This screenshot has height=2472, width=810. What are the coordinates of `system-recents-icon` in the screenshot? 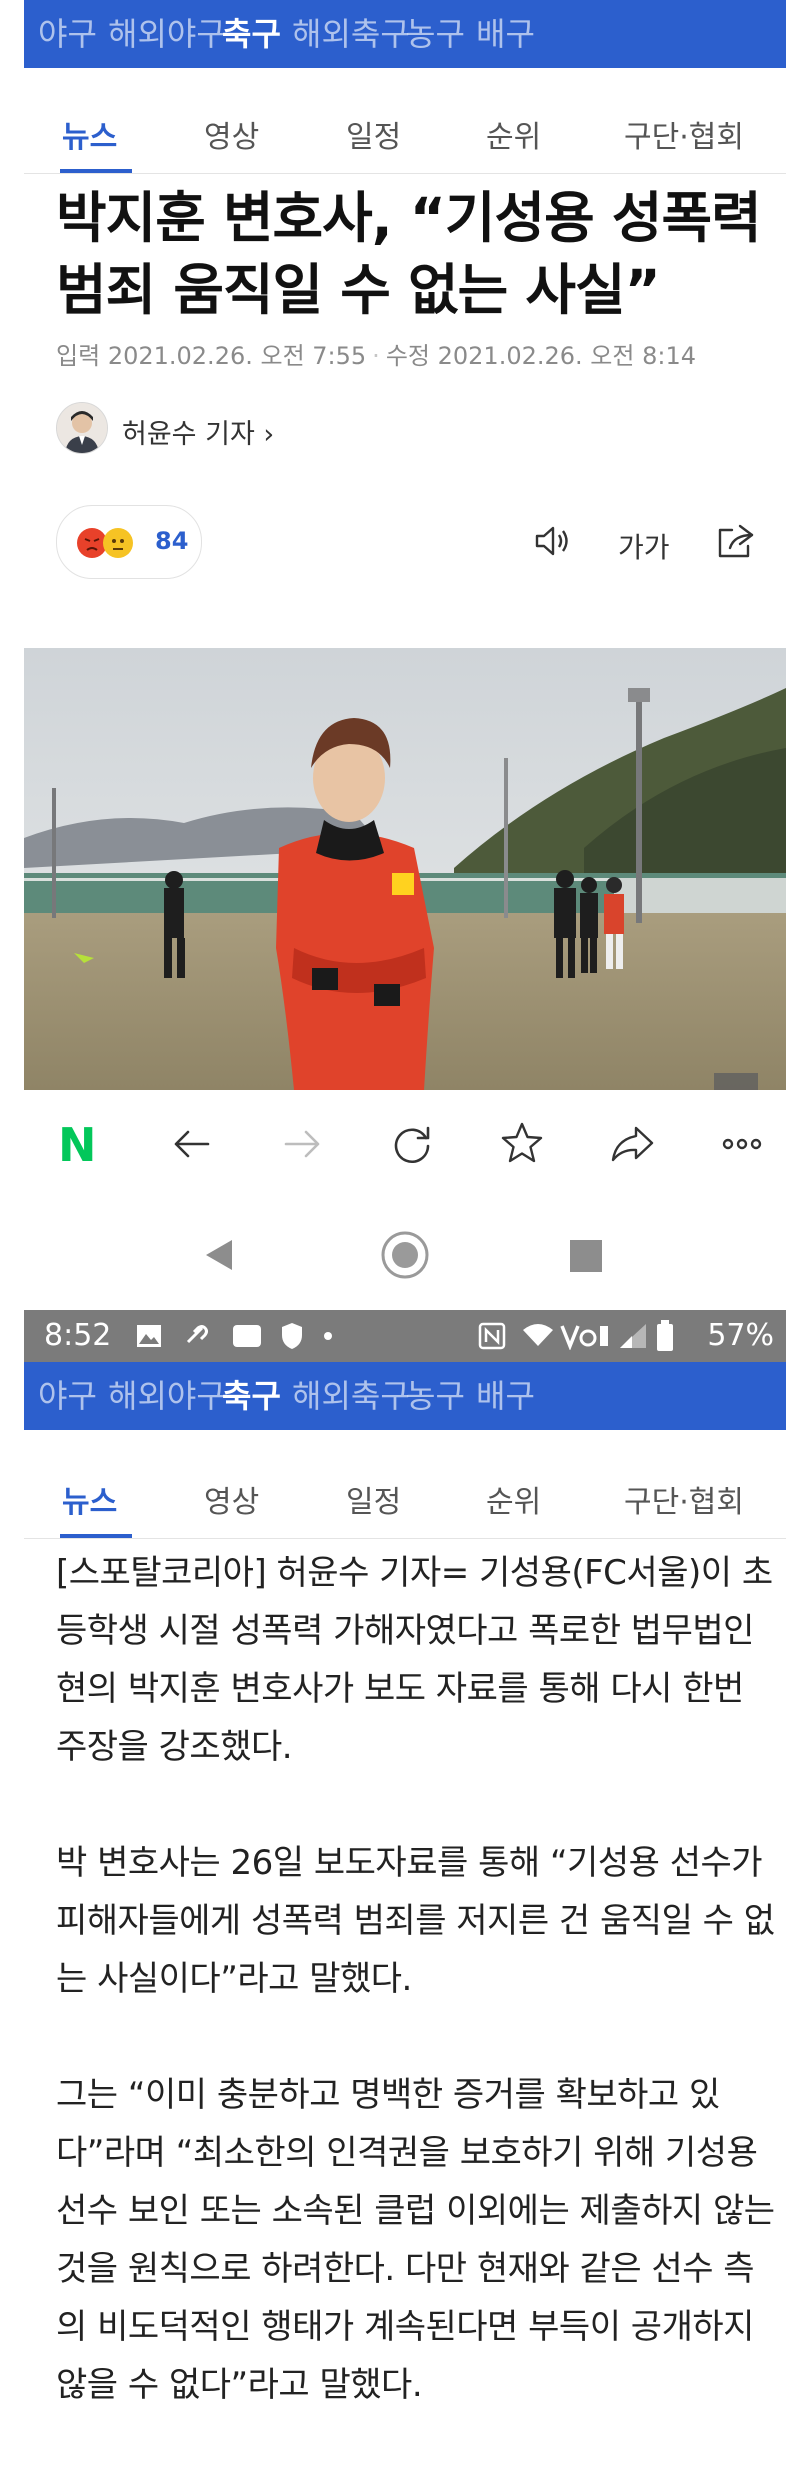 It's located at (586, 1256).